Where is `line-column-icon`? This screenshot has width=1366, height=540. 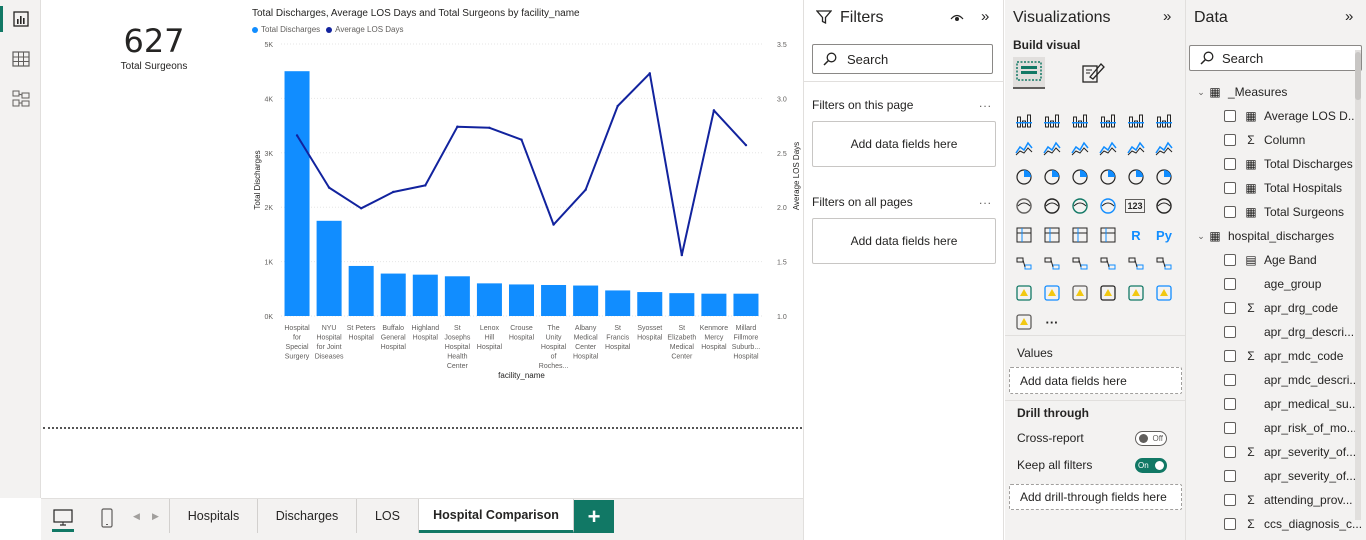 line-column-icon is located at coordinates (1108, 148).